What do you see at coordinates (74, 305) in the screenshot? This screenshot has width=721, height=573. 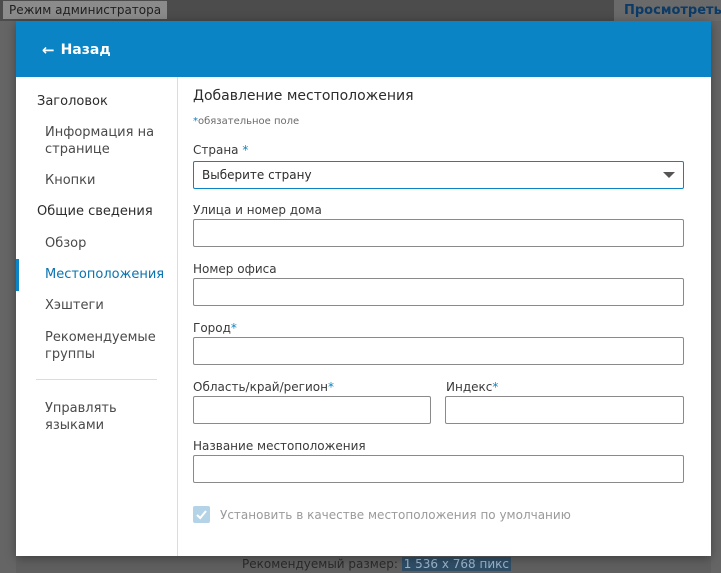 I see `sidebar-item-label: Хэштеги` at bounding box center [74, 305].